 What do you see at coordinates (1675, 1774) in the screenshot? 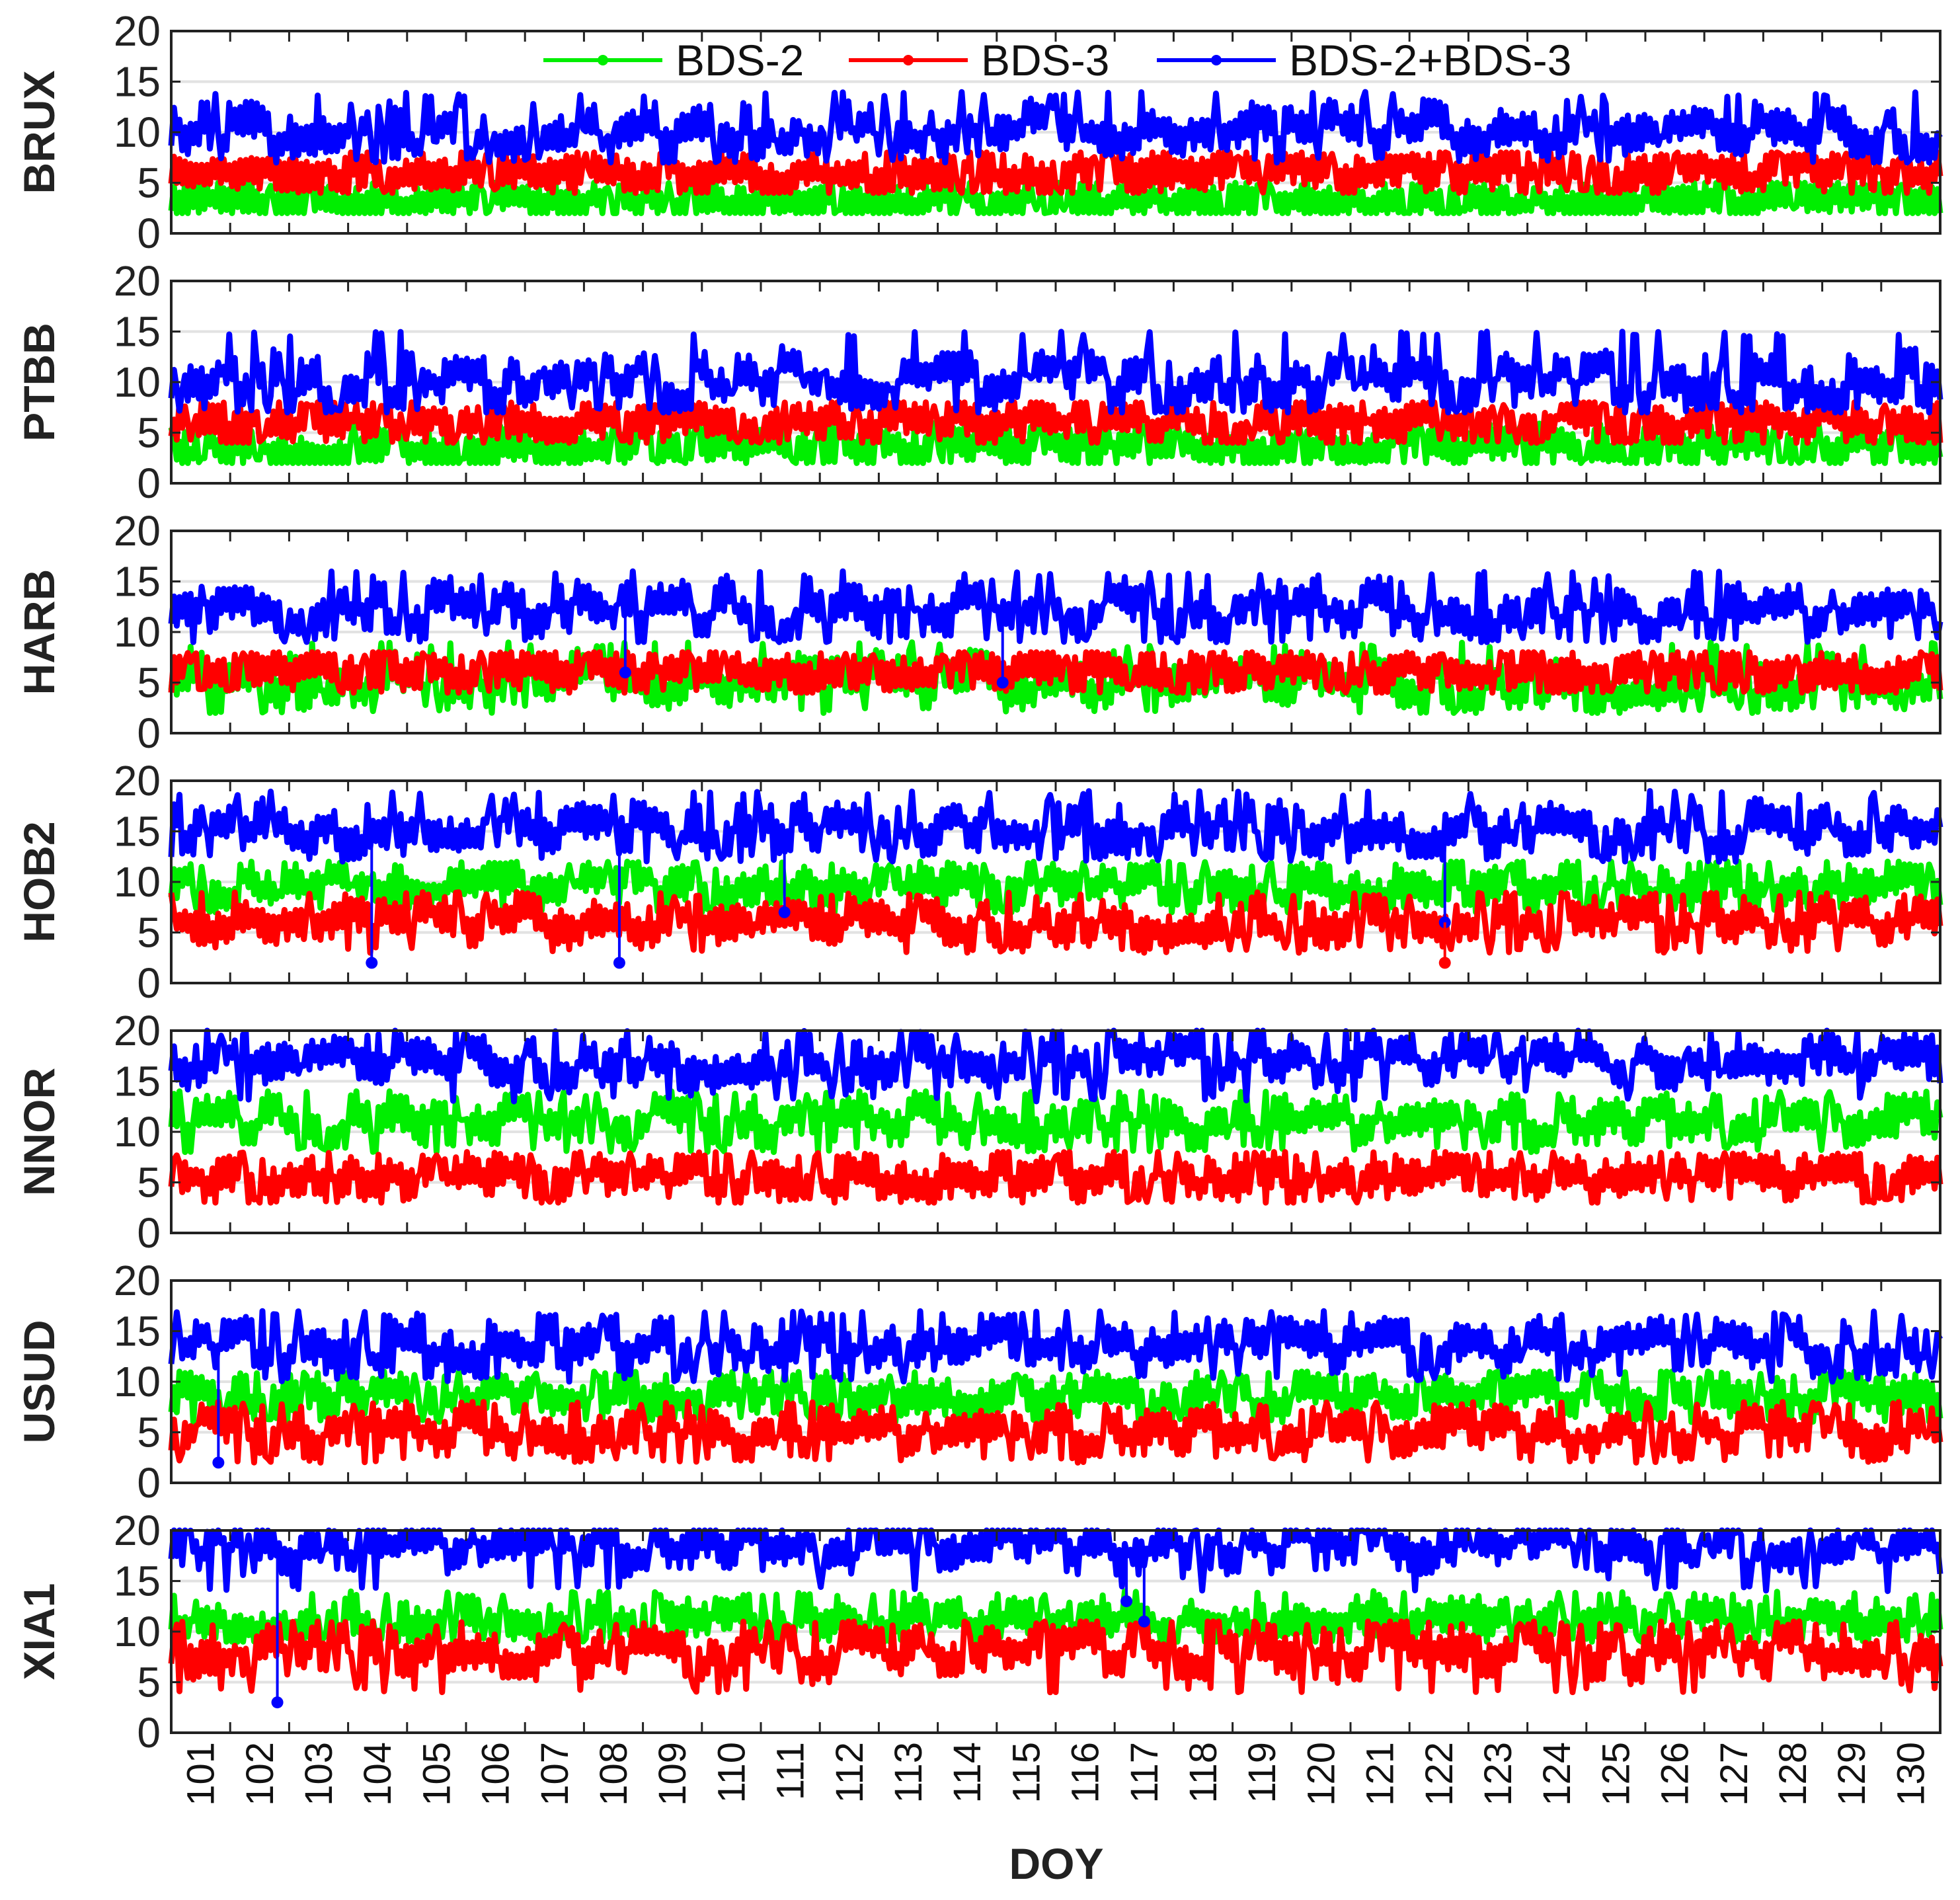
I see `x-tick-label: 126` at bounding box center [1675, 1774].